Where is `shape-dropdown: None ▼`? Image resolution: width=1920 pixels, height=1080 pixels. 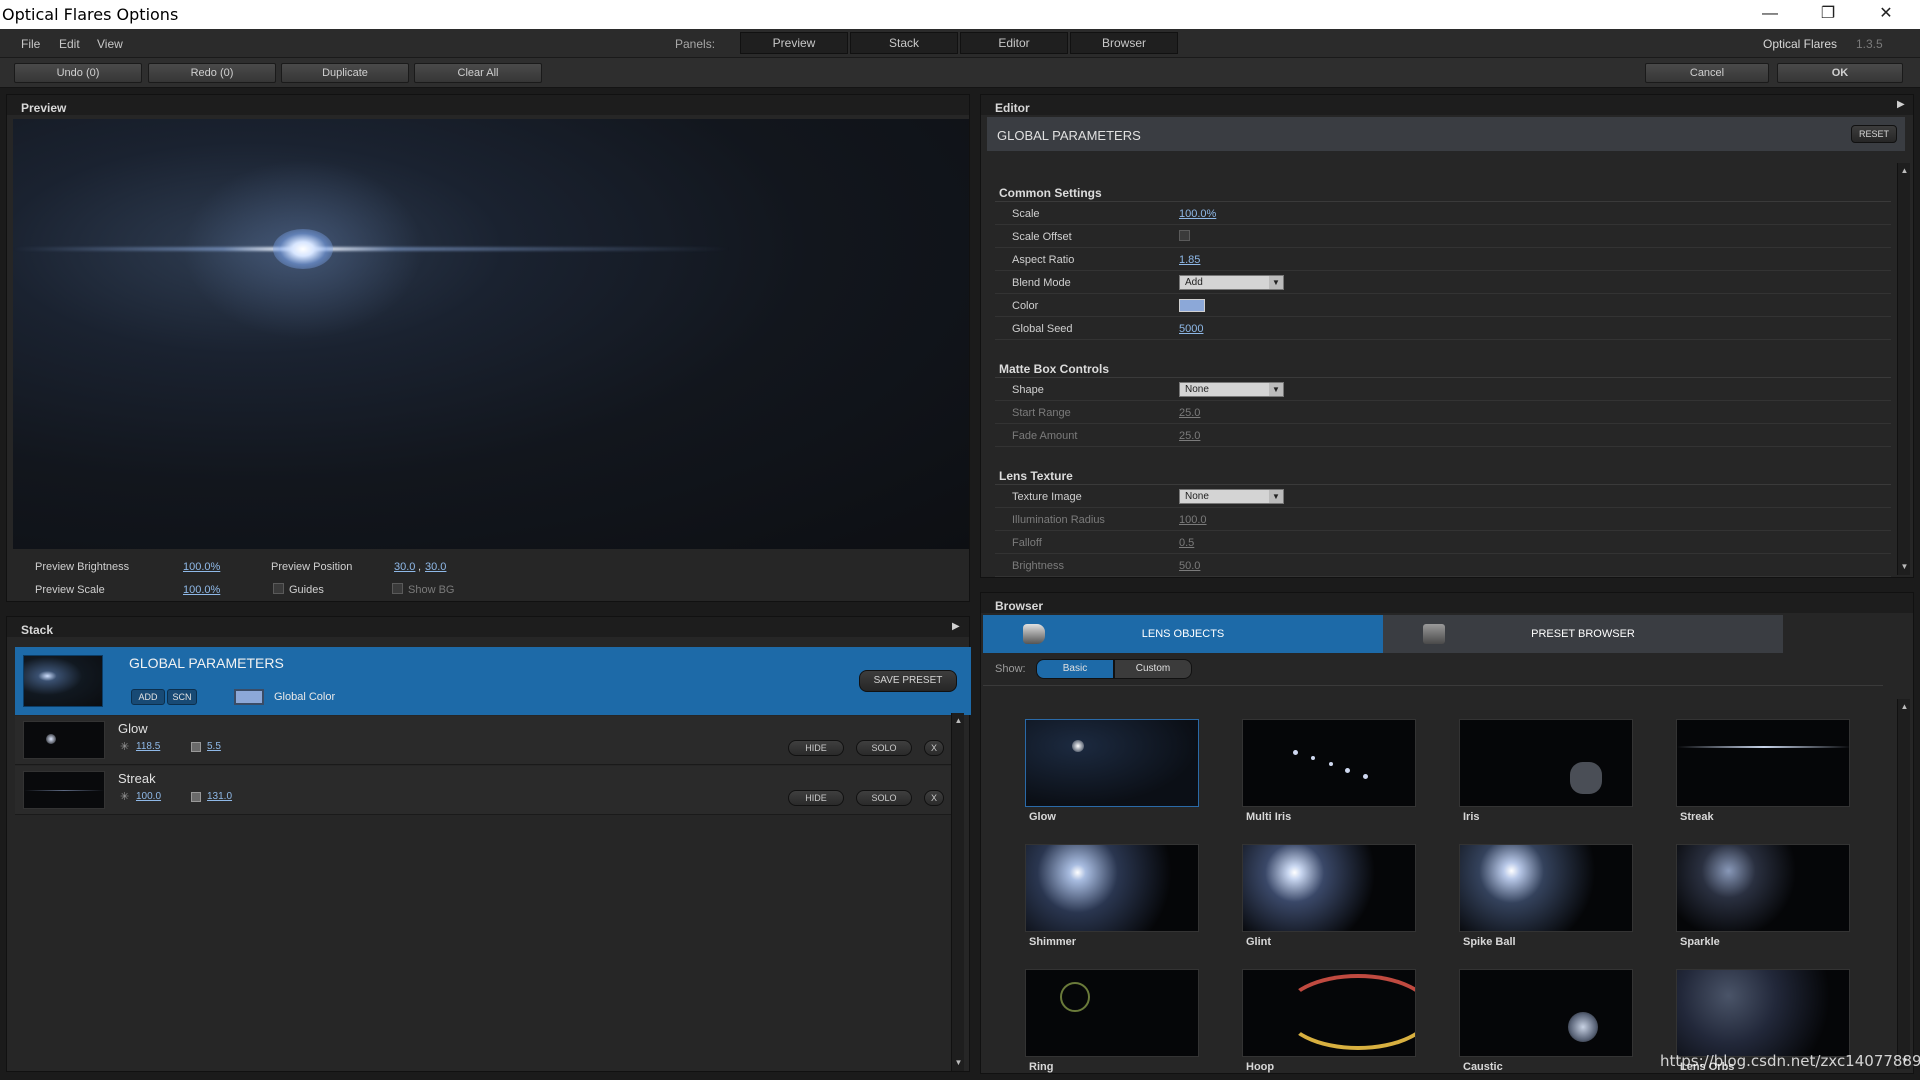 shape-dropdown: None ▼ is located at coordinates (1231, 389).